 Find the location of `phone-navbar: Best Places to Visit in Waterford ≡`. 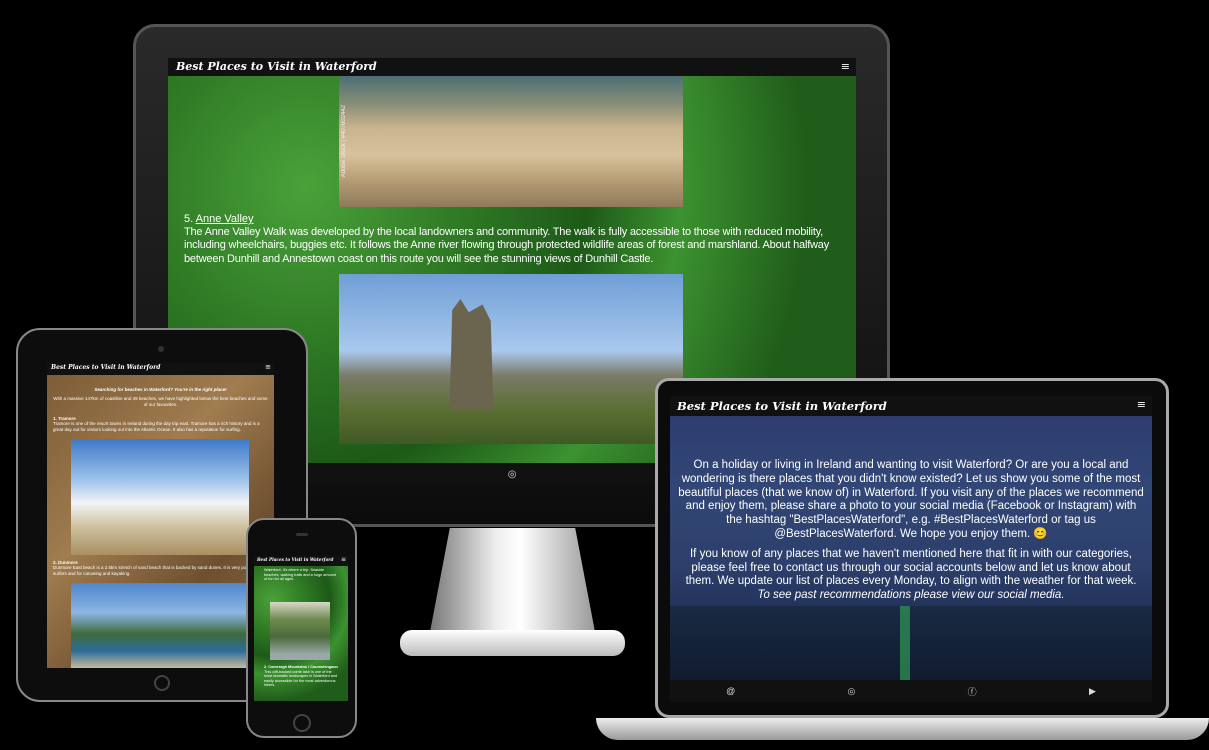

phone-navbar: Best Places to Visit in Waterford ≡ is located at coordinates (301, 561).